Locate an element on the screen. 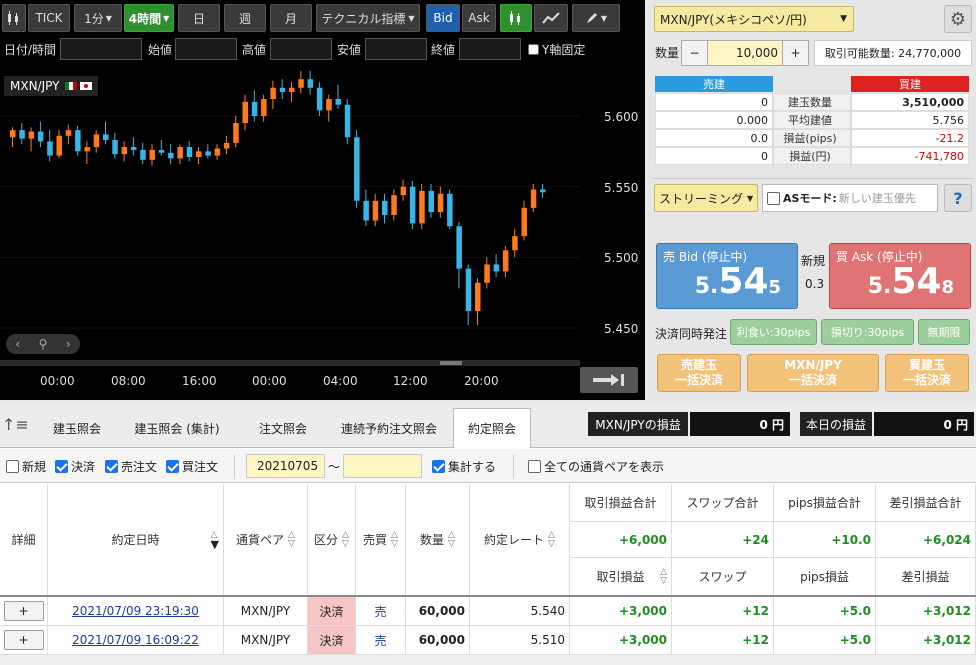  bid-toggle: Bid is located at coordinates (443, 18).